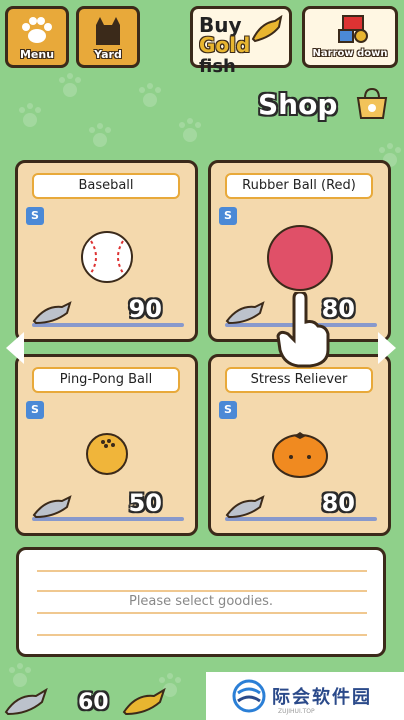  I want to click on item-price: 50, so click(145, 503).